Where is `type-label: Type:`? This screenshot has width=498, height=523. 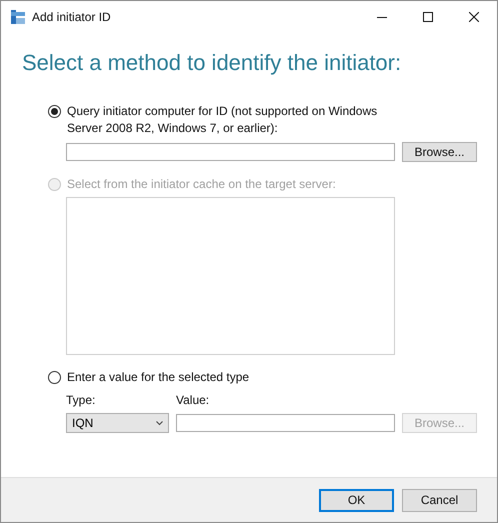
type-label: Type: is located at coordinates (81, 400).